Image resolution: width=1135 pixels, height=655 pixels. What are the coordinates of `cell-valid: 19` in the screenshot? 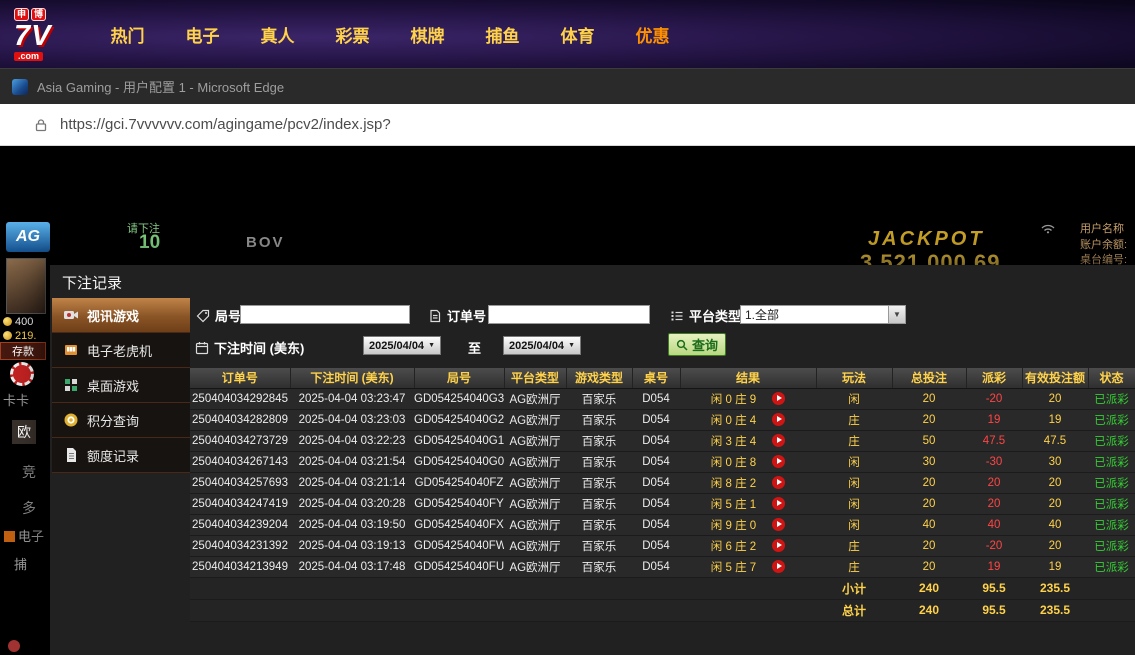 It's located at (1055, 567).